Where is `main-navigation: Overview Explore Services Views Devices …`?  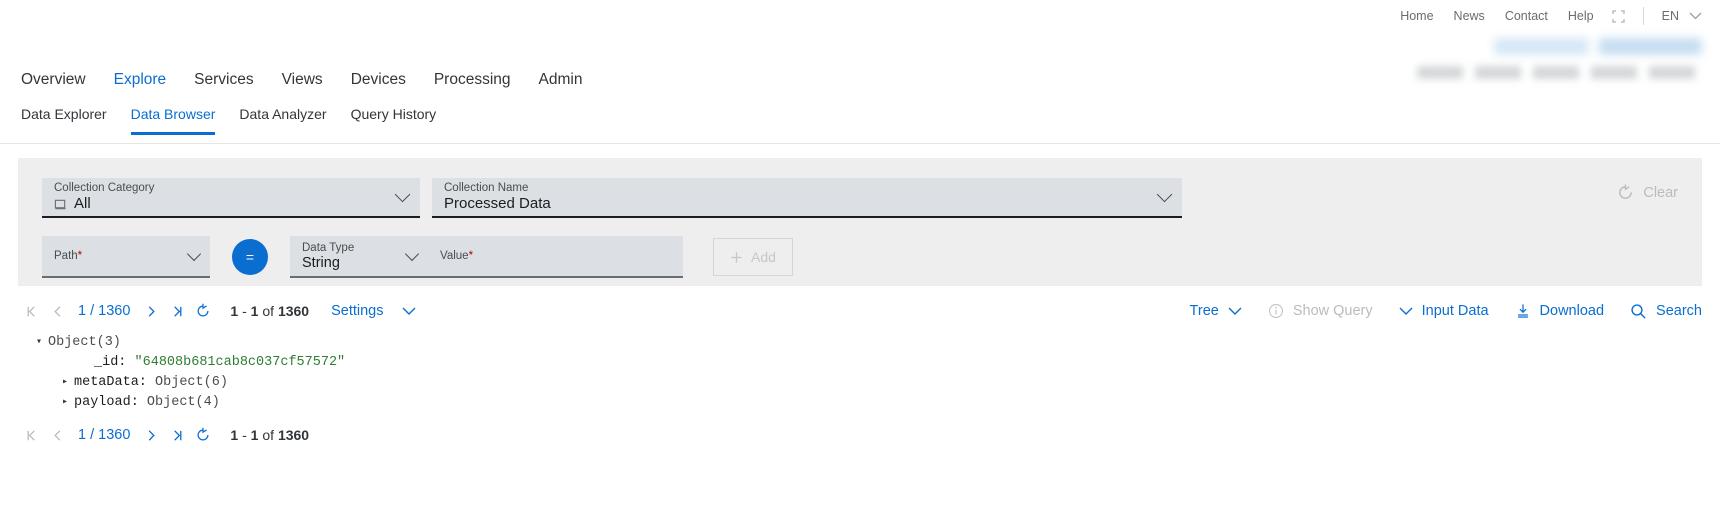
main-navigation: Overview Explore Services Views Devices … is located at coordinates (860, 81).